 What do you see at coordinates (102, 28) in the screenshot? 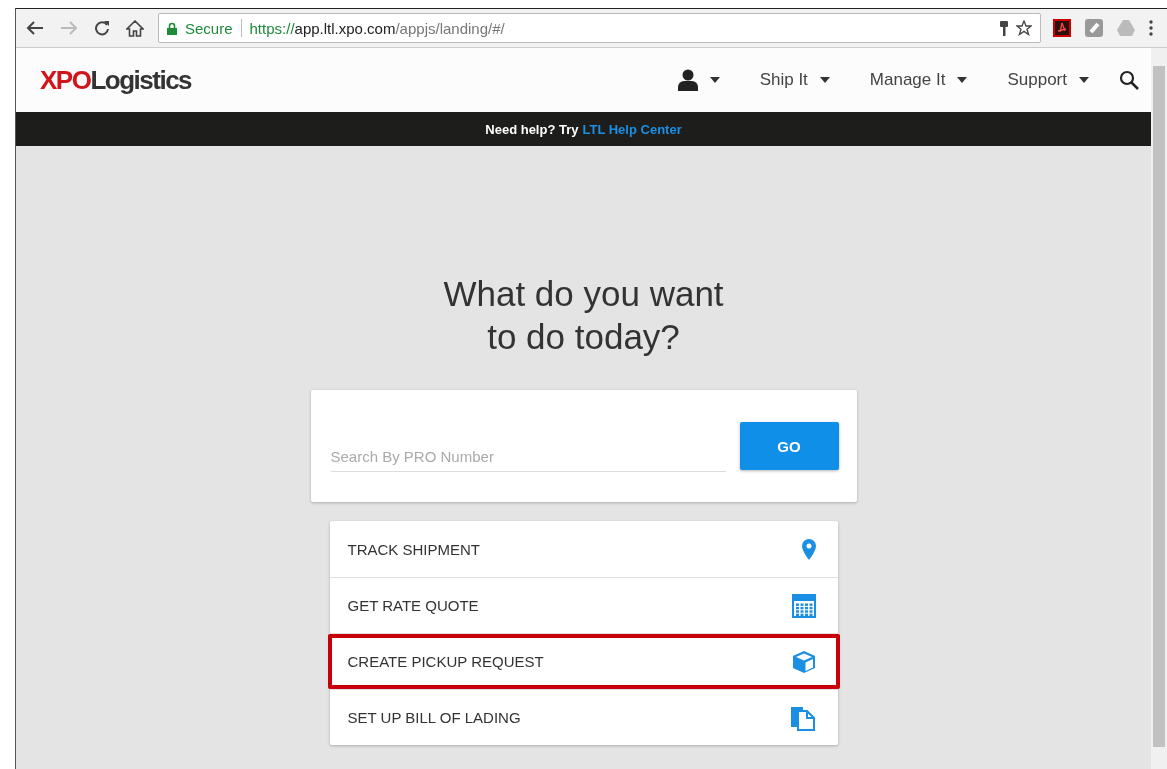
I see `reload-button` at bounding box center [102, 28].